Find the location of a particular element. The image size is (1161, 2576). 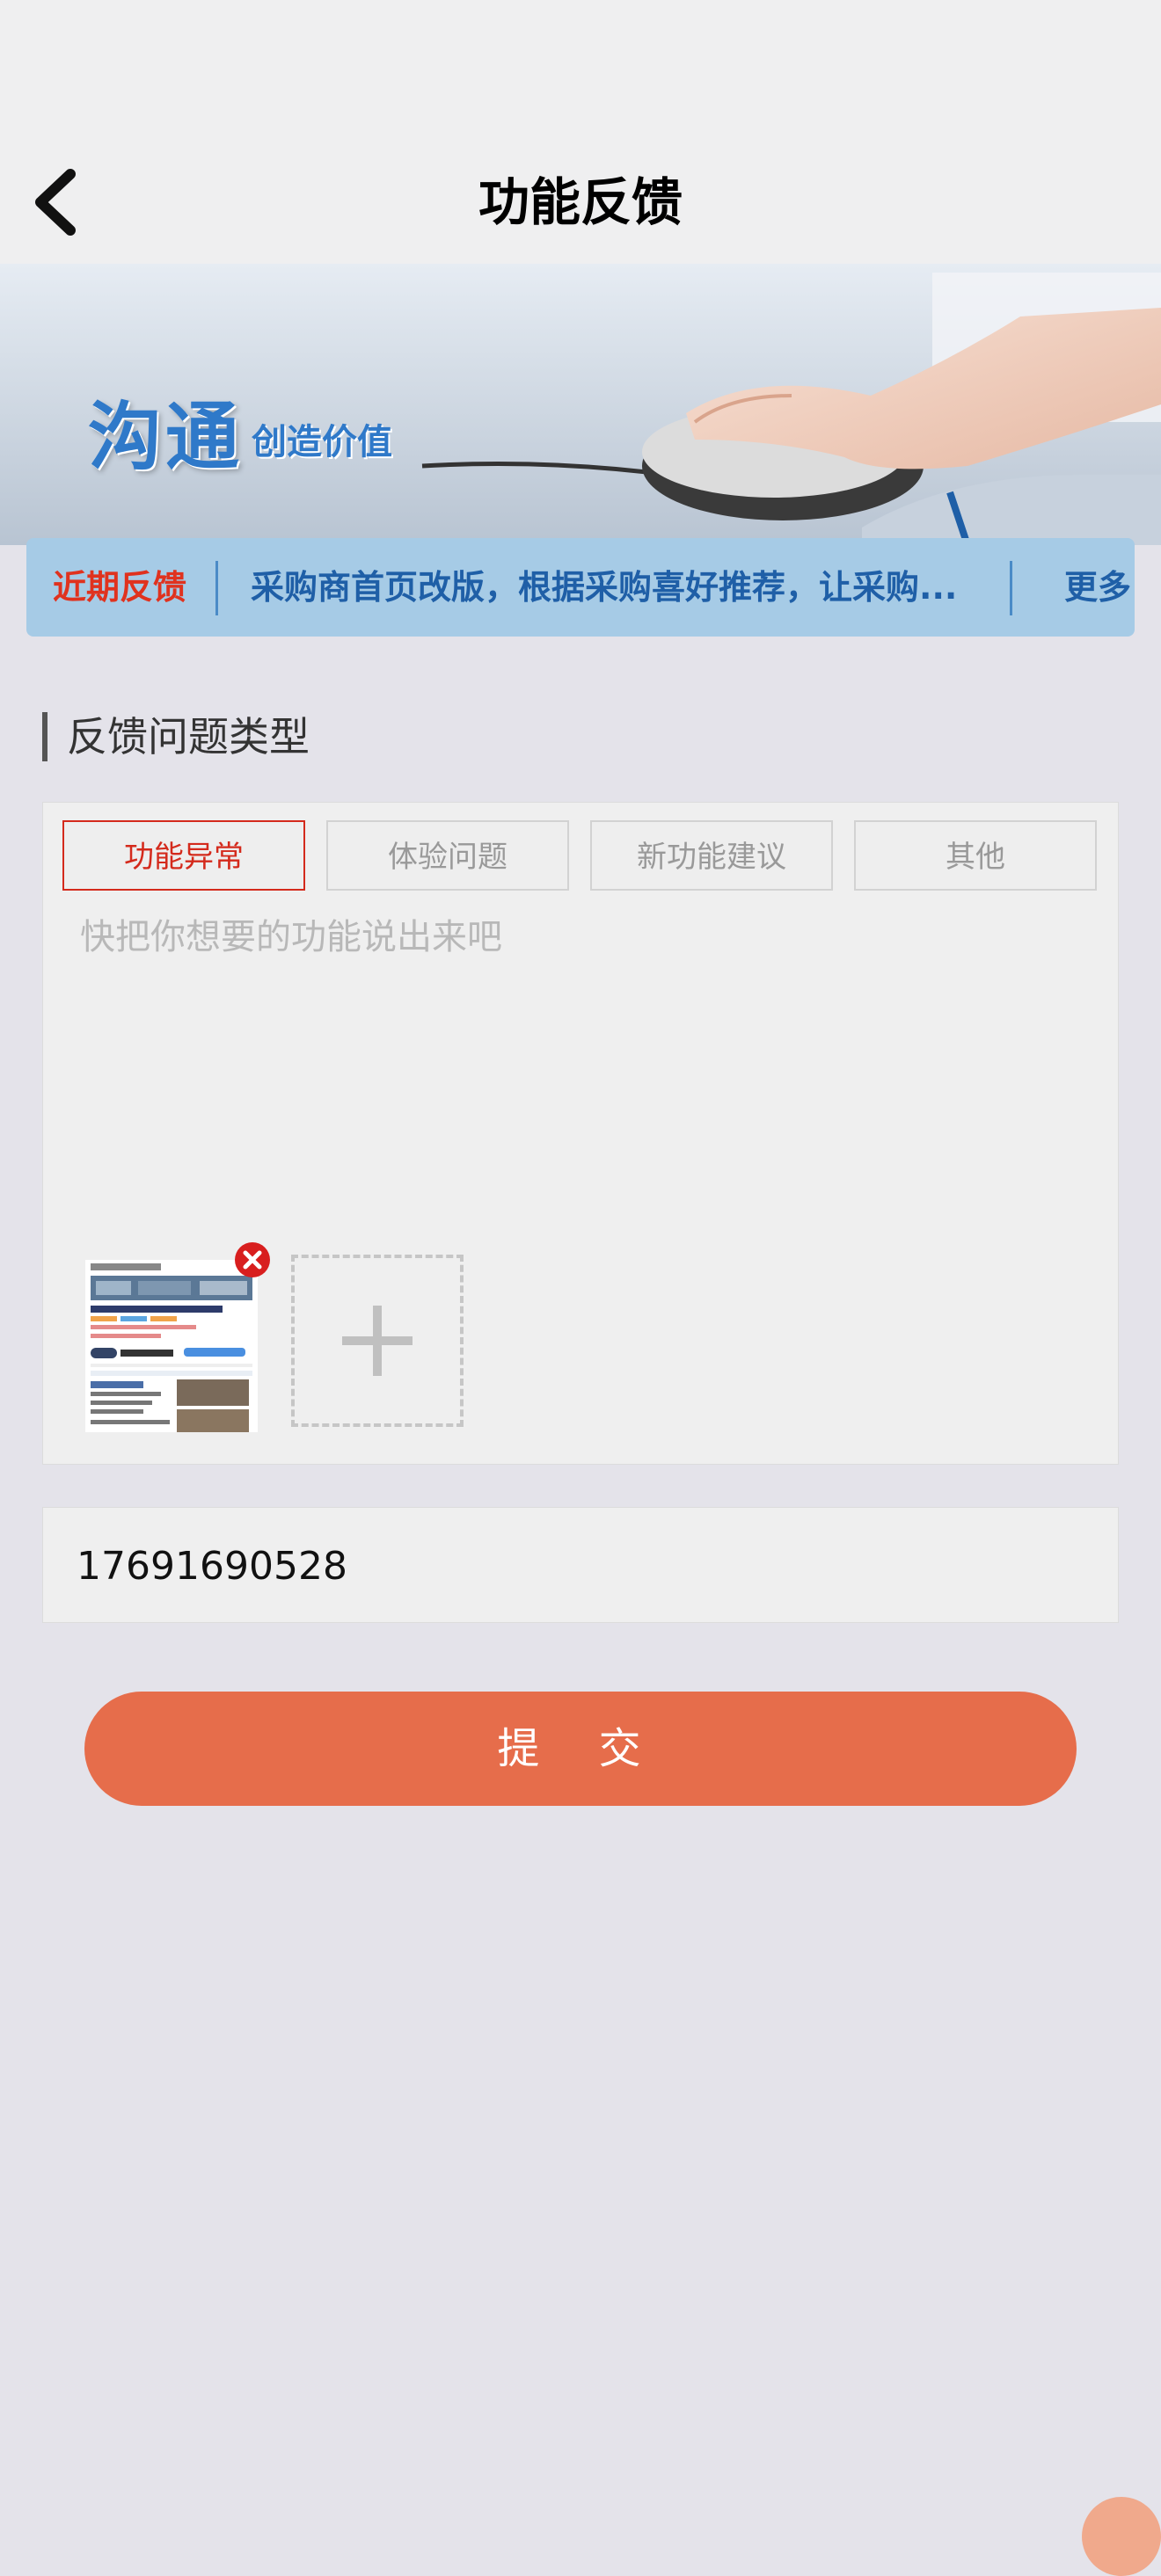

section-title: 反馈问题类型 is located at coordinates (176, 736).